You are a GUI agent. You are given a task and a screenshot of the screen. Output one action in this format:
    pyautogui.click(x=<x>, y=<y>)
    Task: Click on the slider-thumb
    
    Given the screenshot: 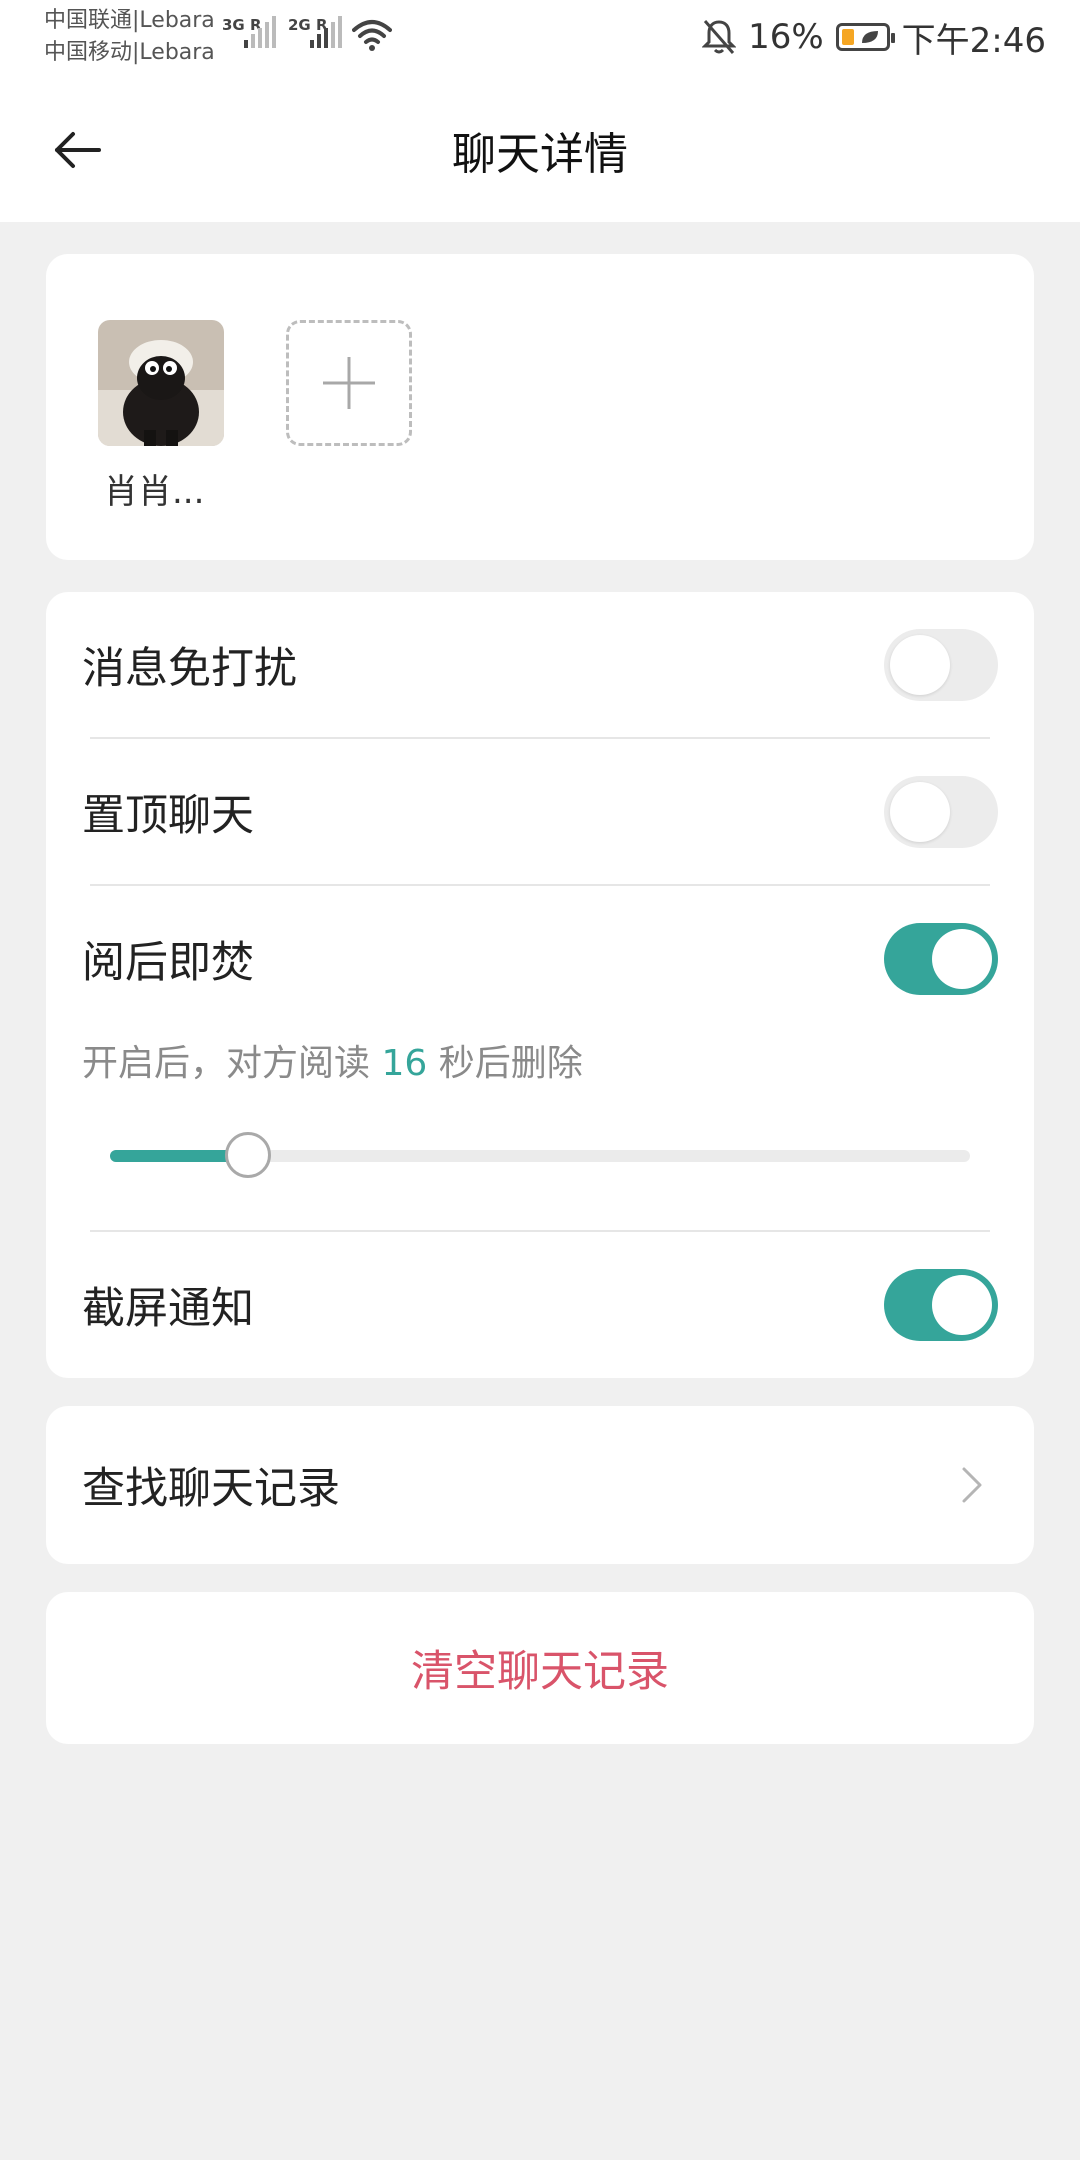 What is the action you would take?
    pyautogui.click(x=248, y=1155)
    